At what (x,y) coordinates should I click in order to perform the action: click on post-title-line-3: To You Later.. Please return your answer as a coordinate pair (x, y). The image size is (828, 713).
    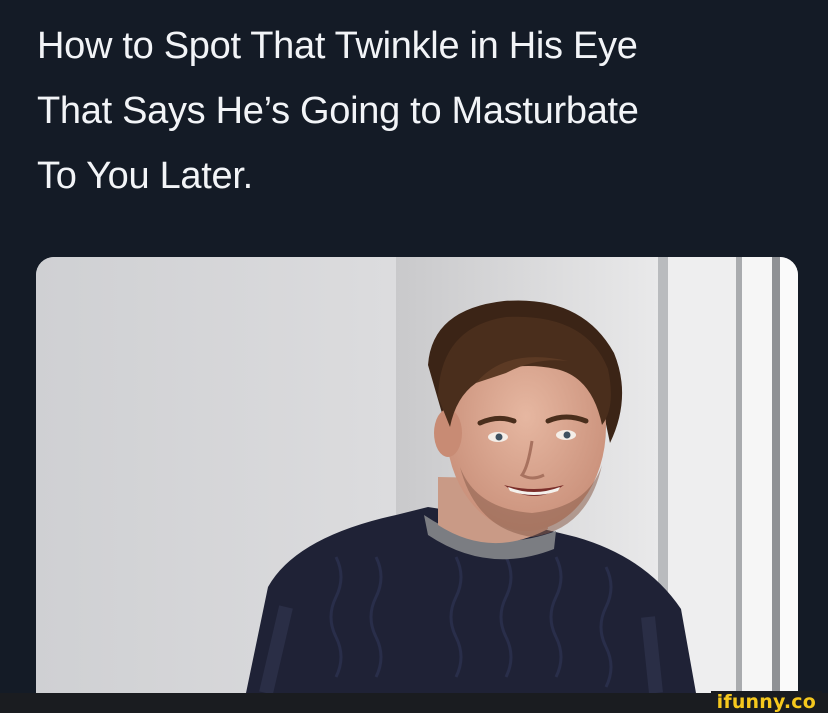
    Looking at the image, I should click on (145, 176).